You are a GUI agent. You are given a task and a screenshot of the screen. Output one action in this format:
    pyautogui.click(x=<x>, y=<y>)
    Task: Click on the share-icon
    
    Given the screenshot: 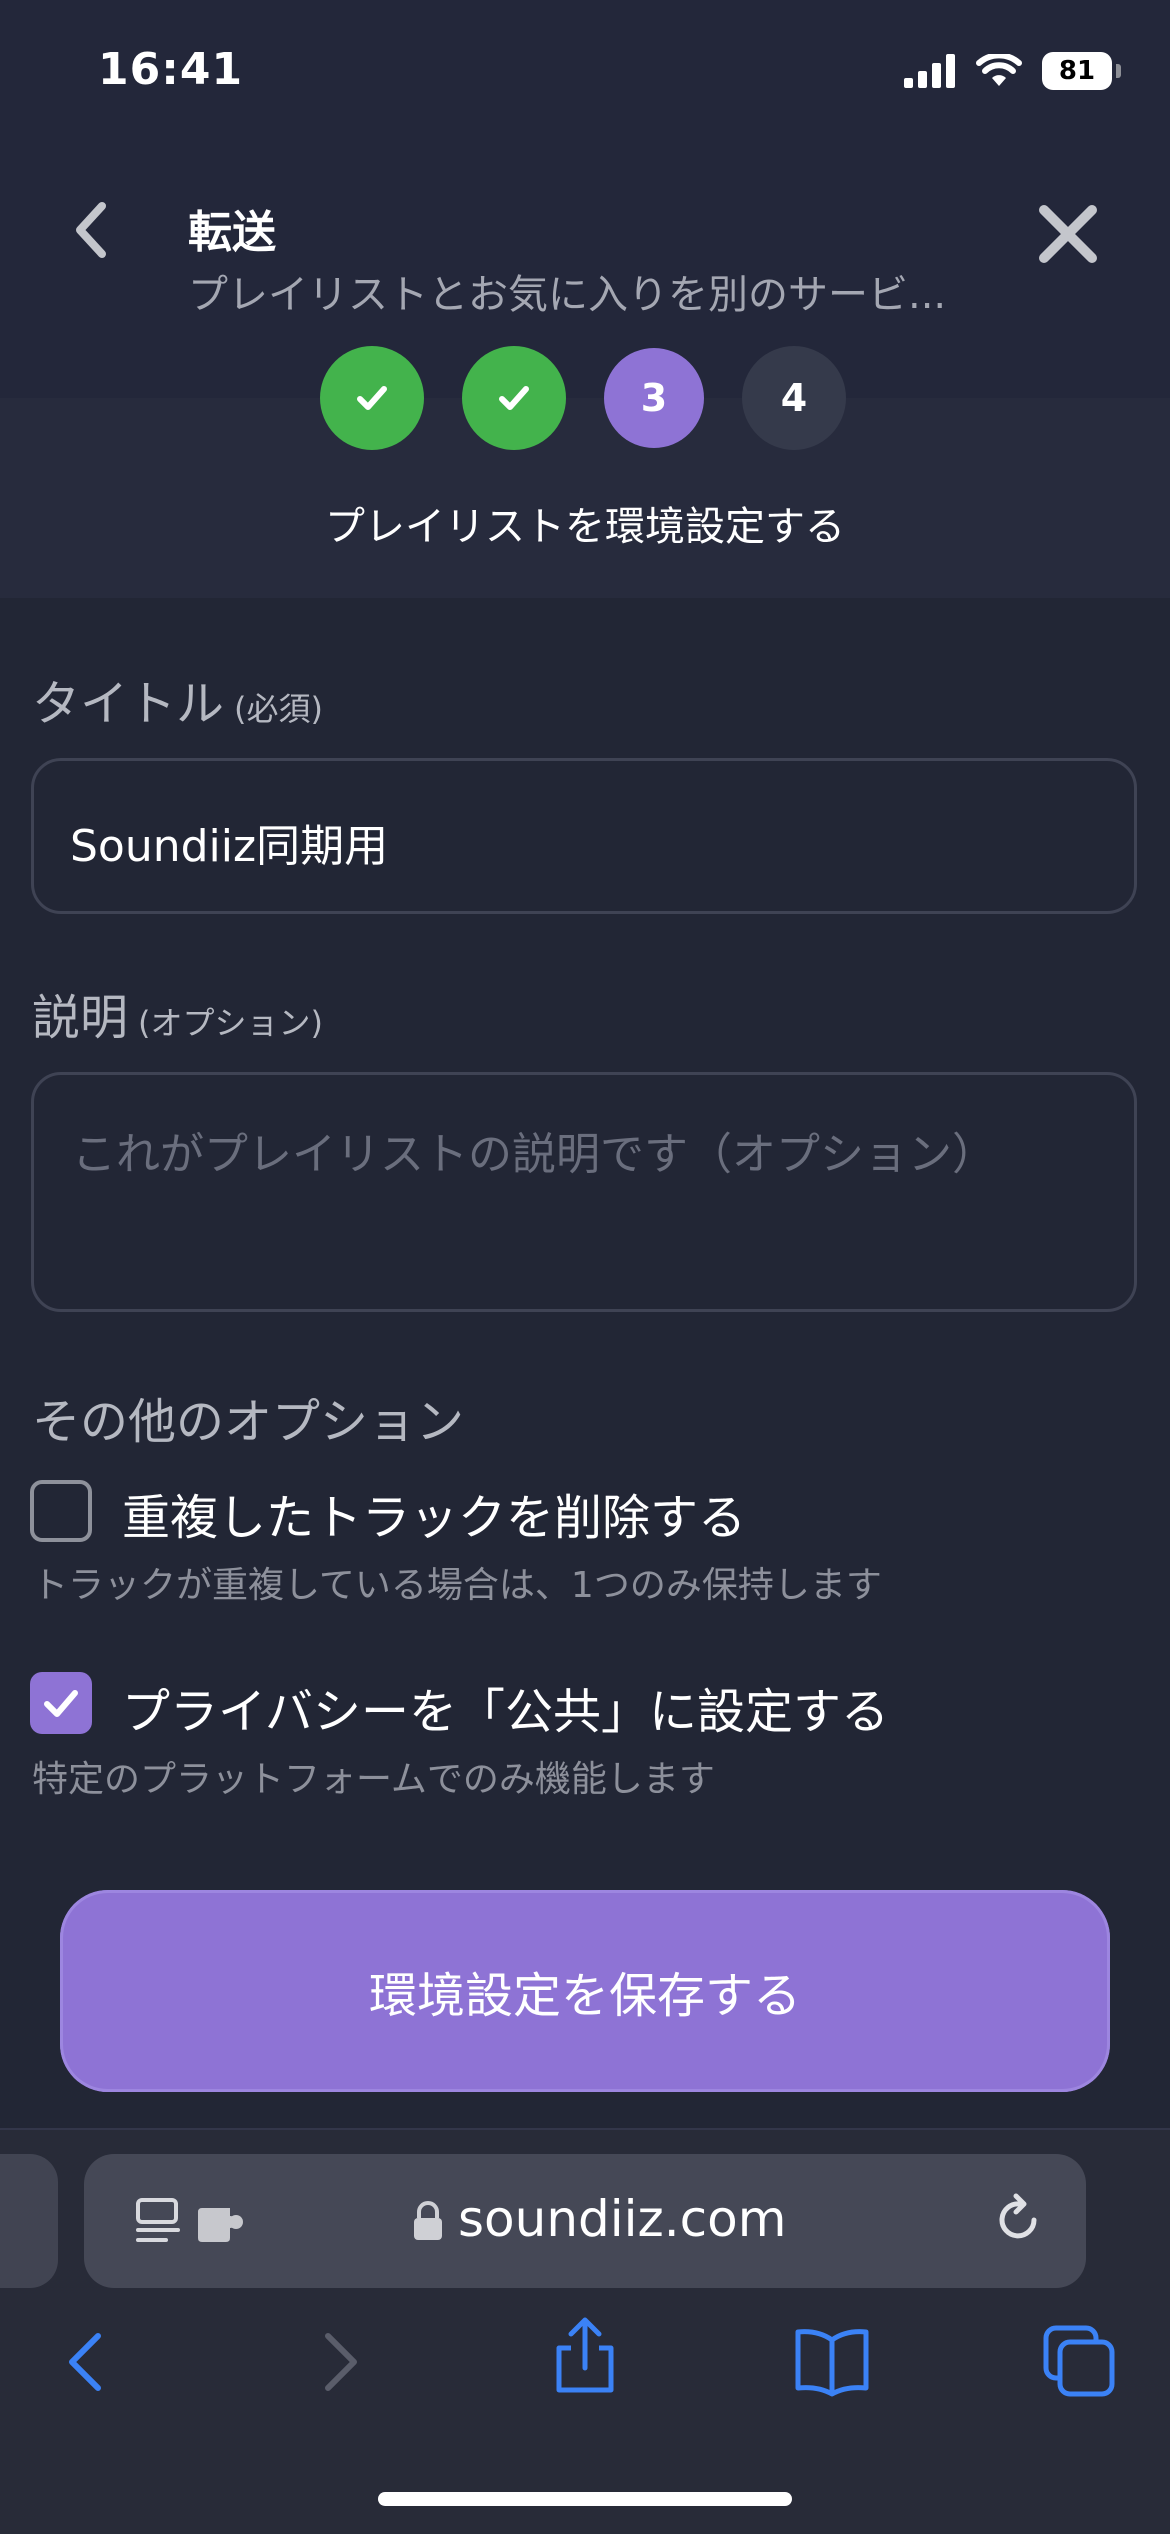 What is the action you would take?
    pyautogui.click(x=585, y=2356)
    